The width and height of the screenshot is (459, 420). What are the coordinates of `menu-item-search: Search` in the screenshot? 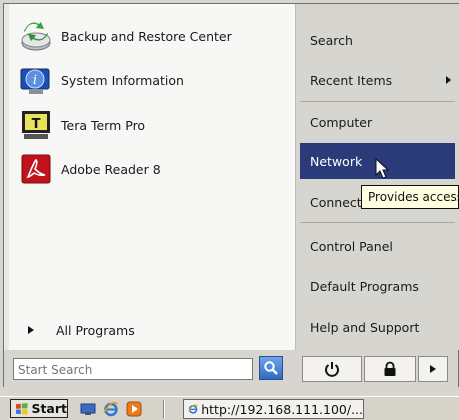 It's located at (377, 40).